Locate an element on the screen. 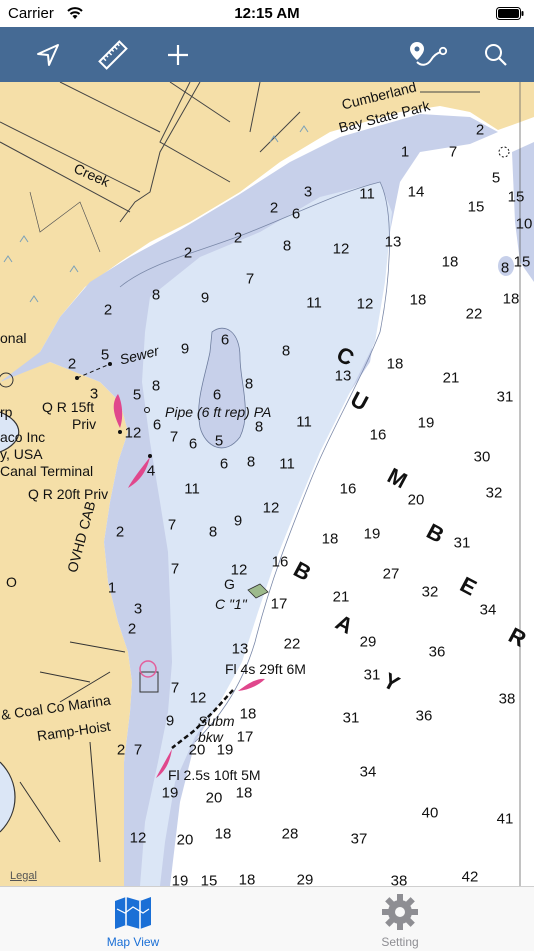 Image resolution: width=534 pixels, height=951 pixels. depth-sounding: 36 is located at coordinates (437, 652).